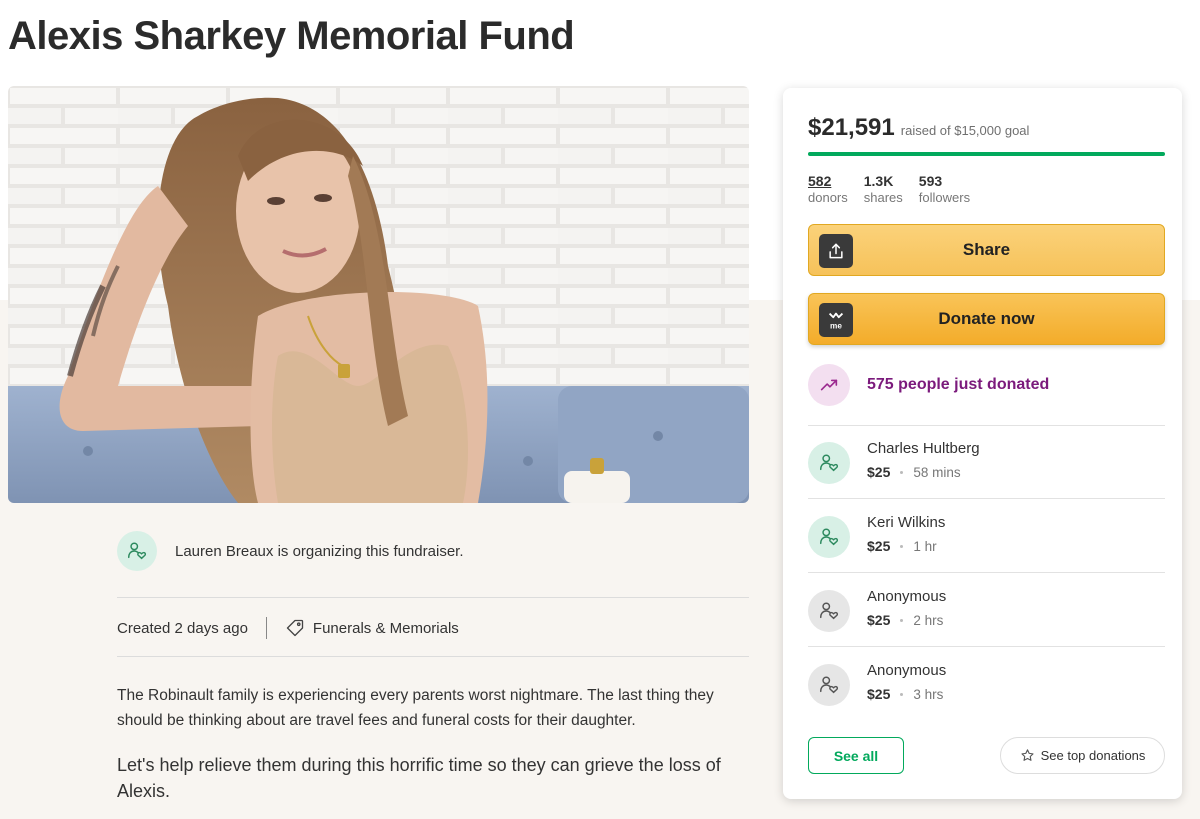 The height and width of the screenshot is (819, 1200). I want to click on see-top-donations-label: See top donations, so click(1093, 755).